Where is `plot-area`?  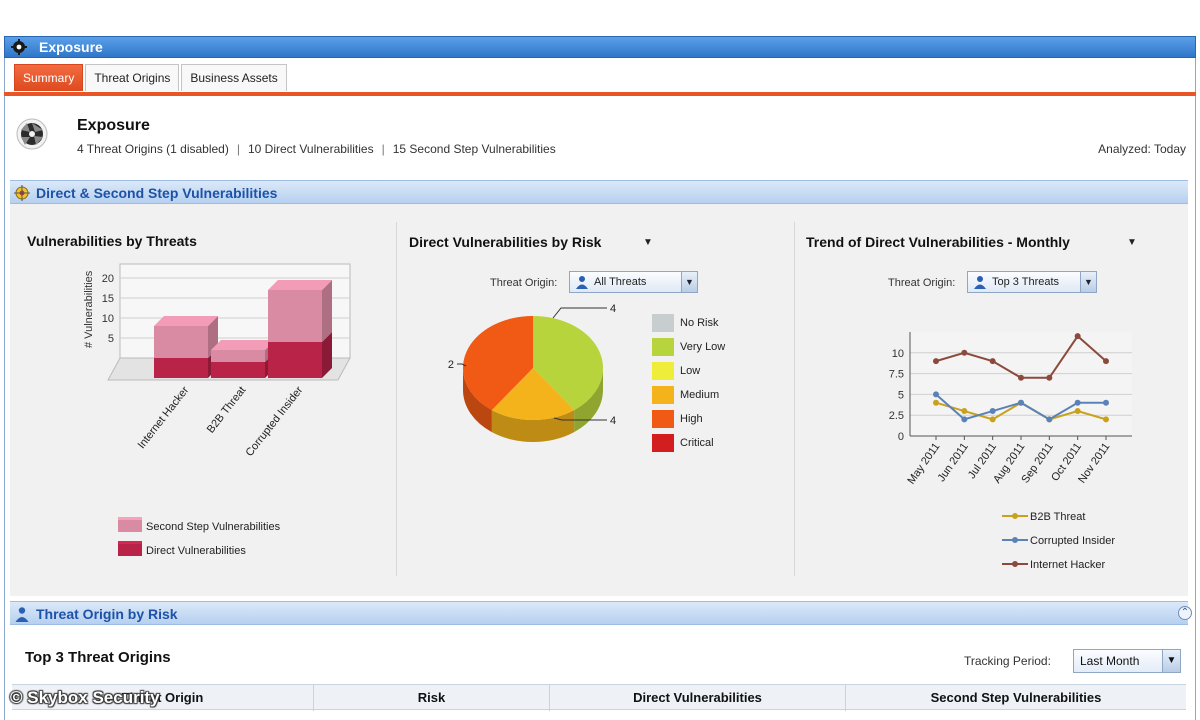 plot-area is located at coordinates (1021, 384).